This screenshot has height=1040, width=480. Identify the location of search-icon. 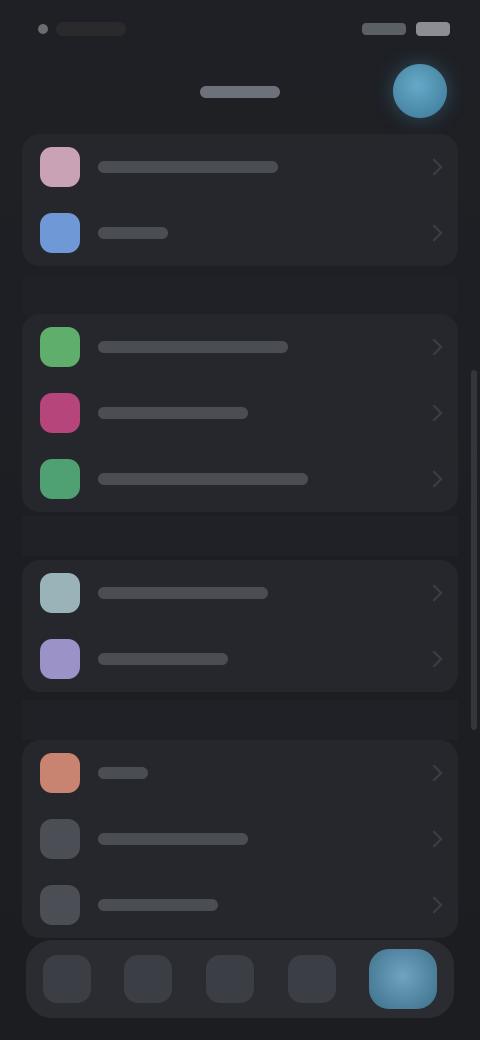
(148, 979).